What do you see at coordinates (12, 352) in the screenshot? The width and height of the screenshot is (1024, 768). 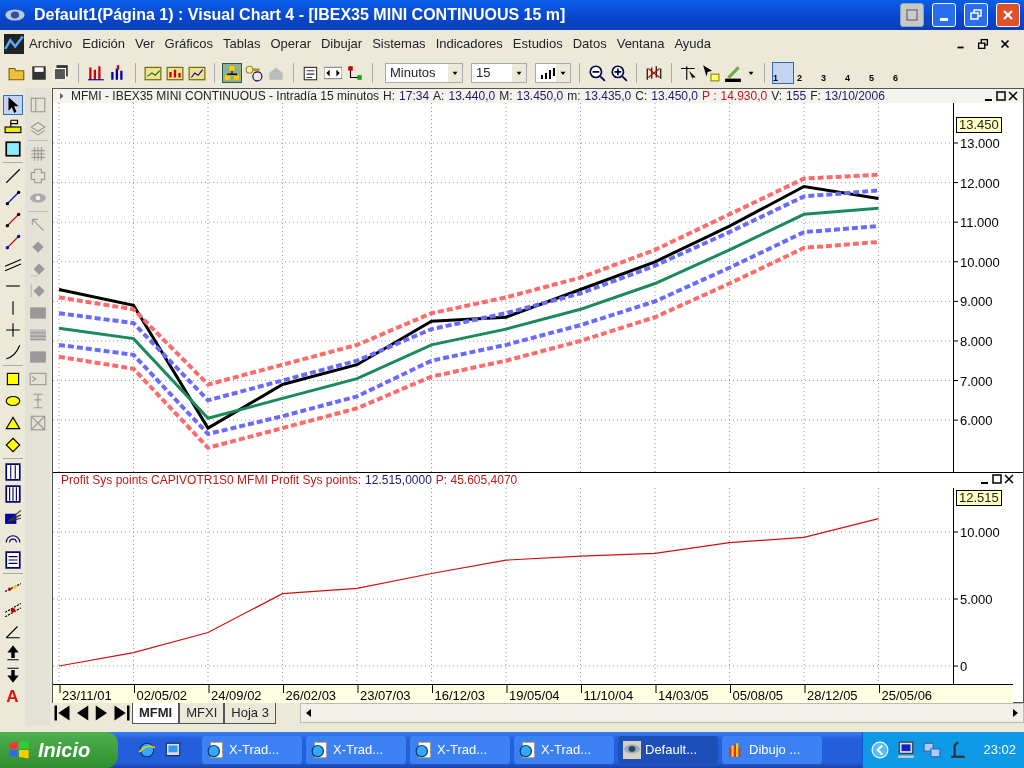 I see `curve-icon` at bounding box center [12, 352].